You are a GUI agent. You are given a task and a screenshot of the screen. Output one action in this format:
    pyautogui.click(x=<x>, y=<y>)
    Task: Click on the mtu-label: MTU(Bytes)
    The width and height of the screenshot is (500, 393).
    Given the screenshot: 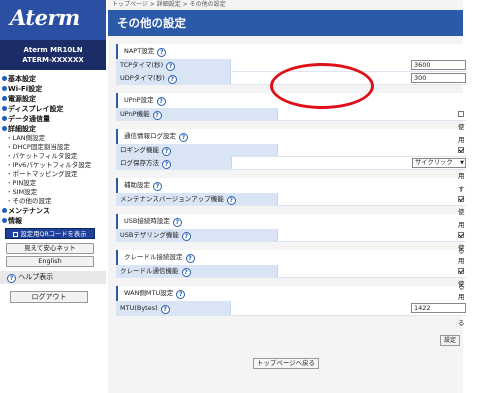 What is the action you would take?
    pyautogui.click(x=139, y=308)
    